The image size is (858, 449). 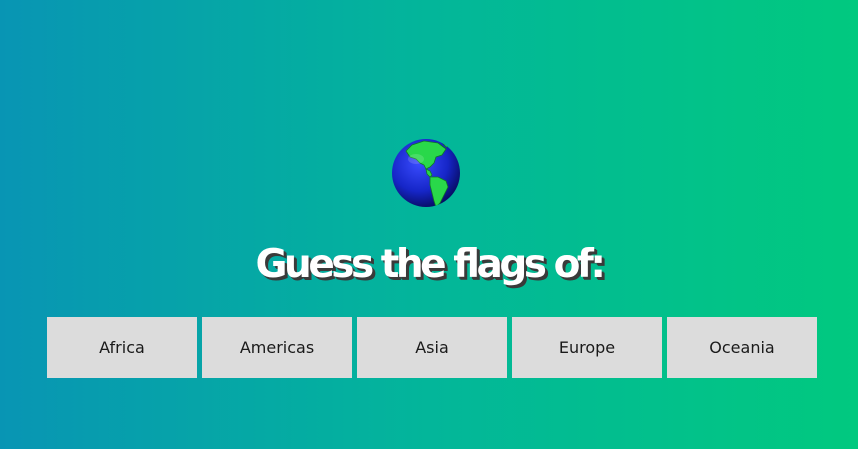 I want to click on globe-icon, so click(x=426, y=173).